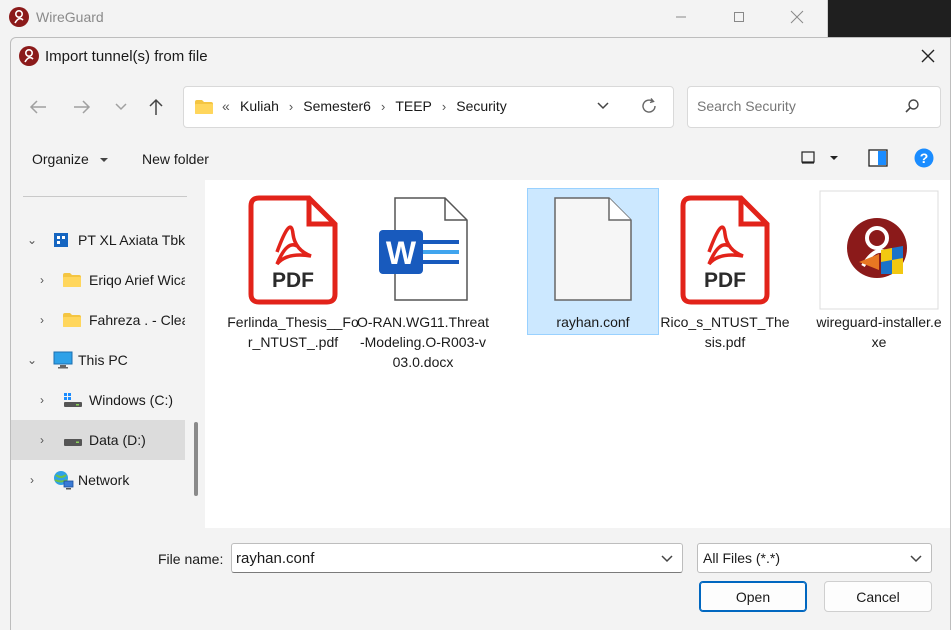 The width and height of the screenshot is (951, 630). I want to click on main-close-button, so click(797, 17).